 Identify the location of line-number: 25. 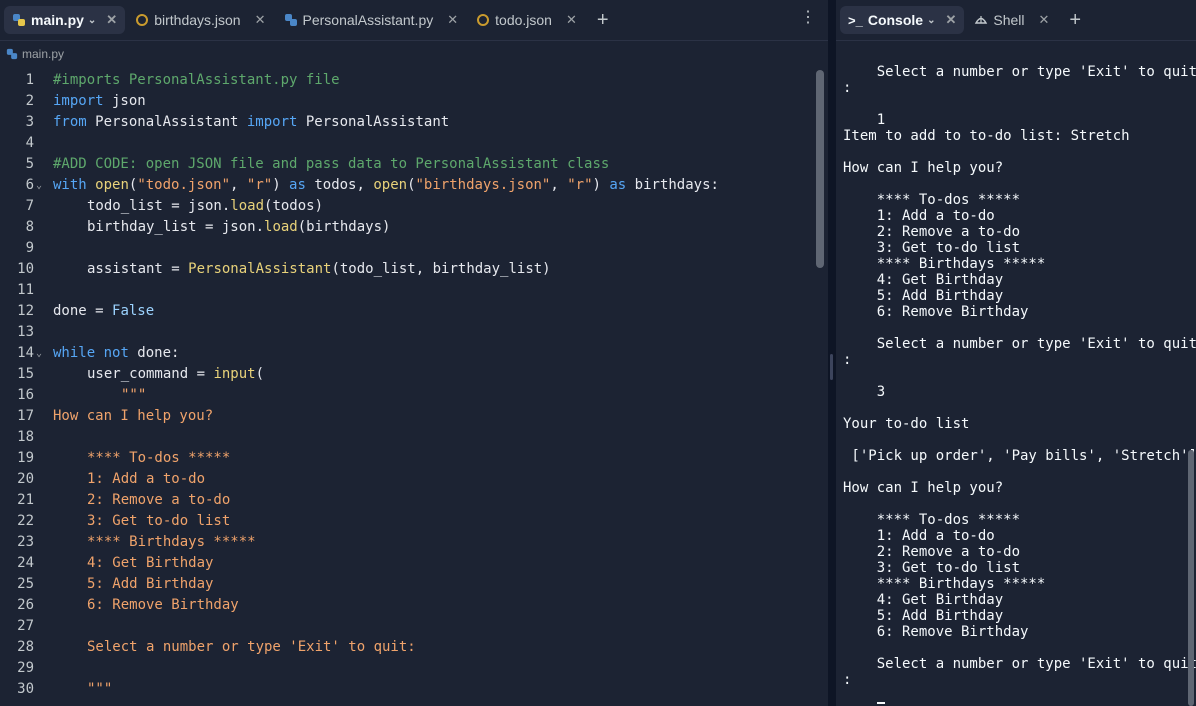
(25, 584).